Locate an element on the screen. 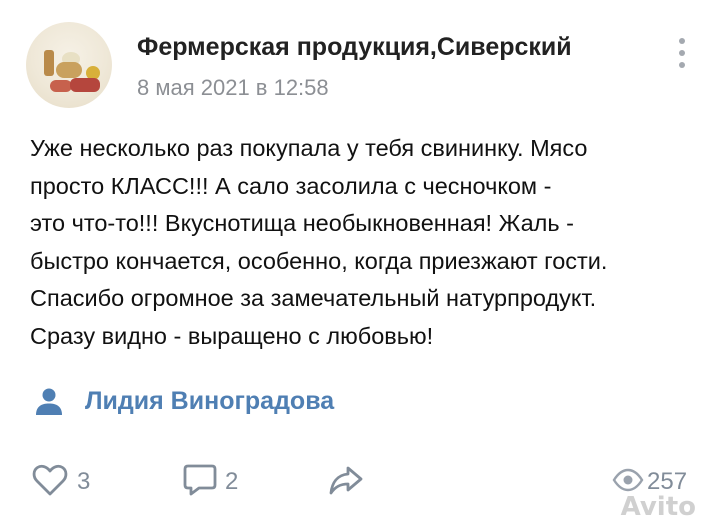 Image resolution: width=720 pixels, height=526 pixels. post-actions: 3 2 257 is located at coordinates (360, 480).